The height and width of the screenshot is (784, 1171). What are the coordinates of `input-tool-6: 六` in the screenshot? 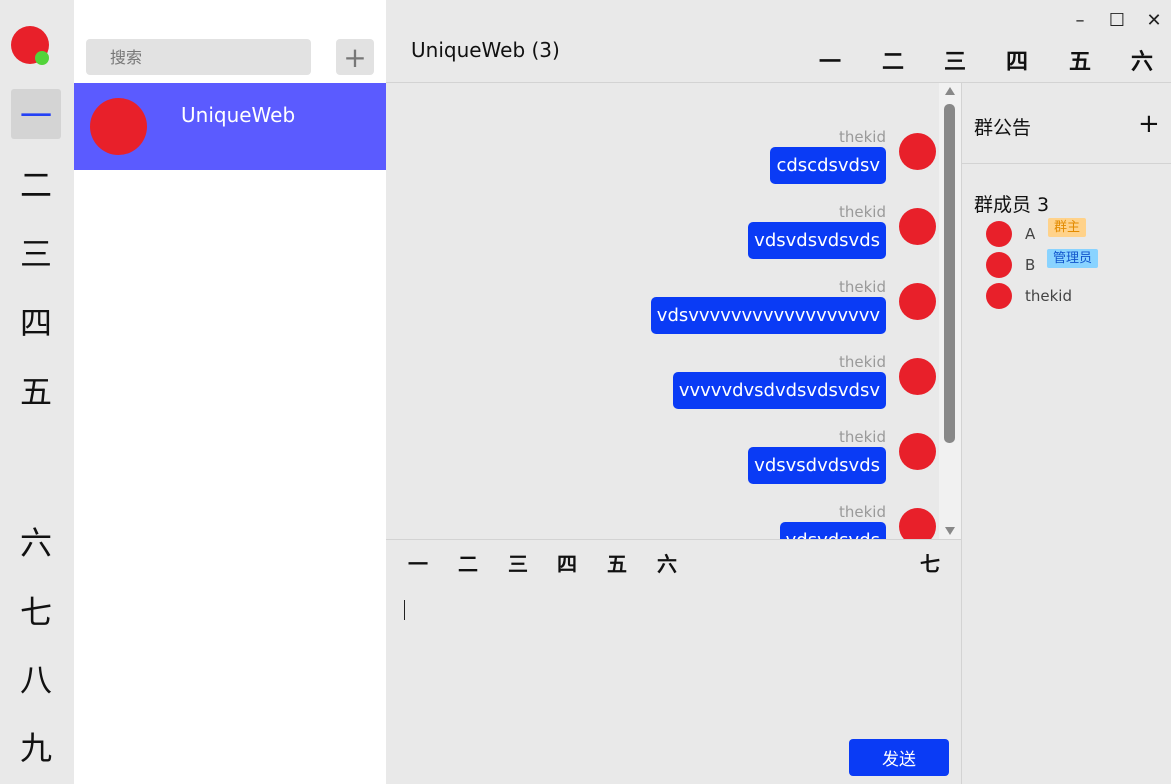 It's located at (667, 562).